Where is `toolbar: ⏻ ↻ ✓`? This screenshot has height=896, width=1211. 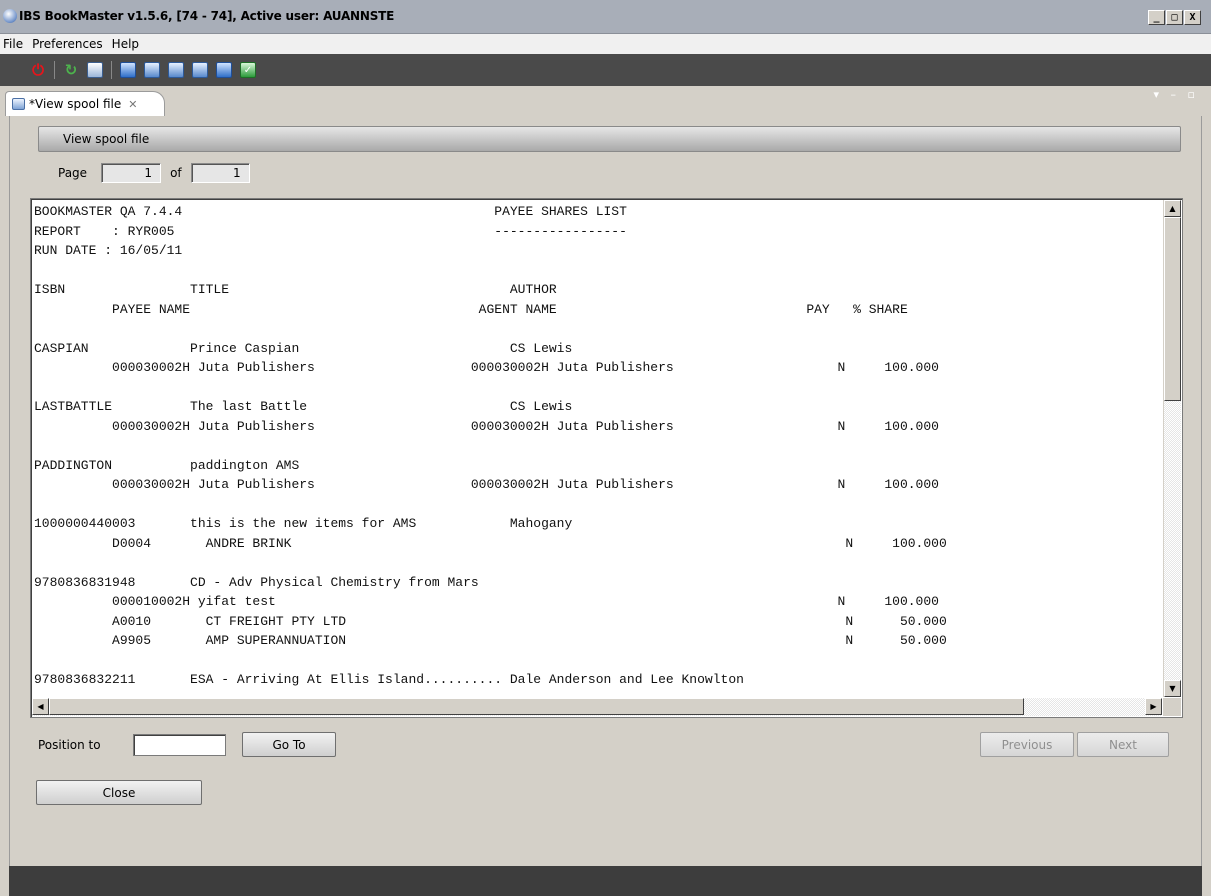
toolbar: ⏻ ↻ ✓ is located at coordinates (605, 70).